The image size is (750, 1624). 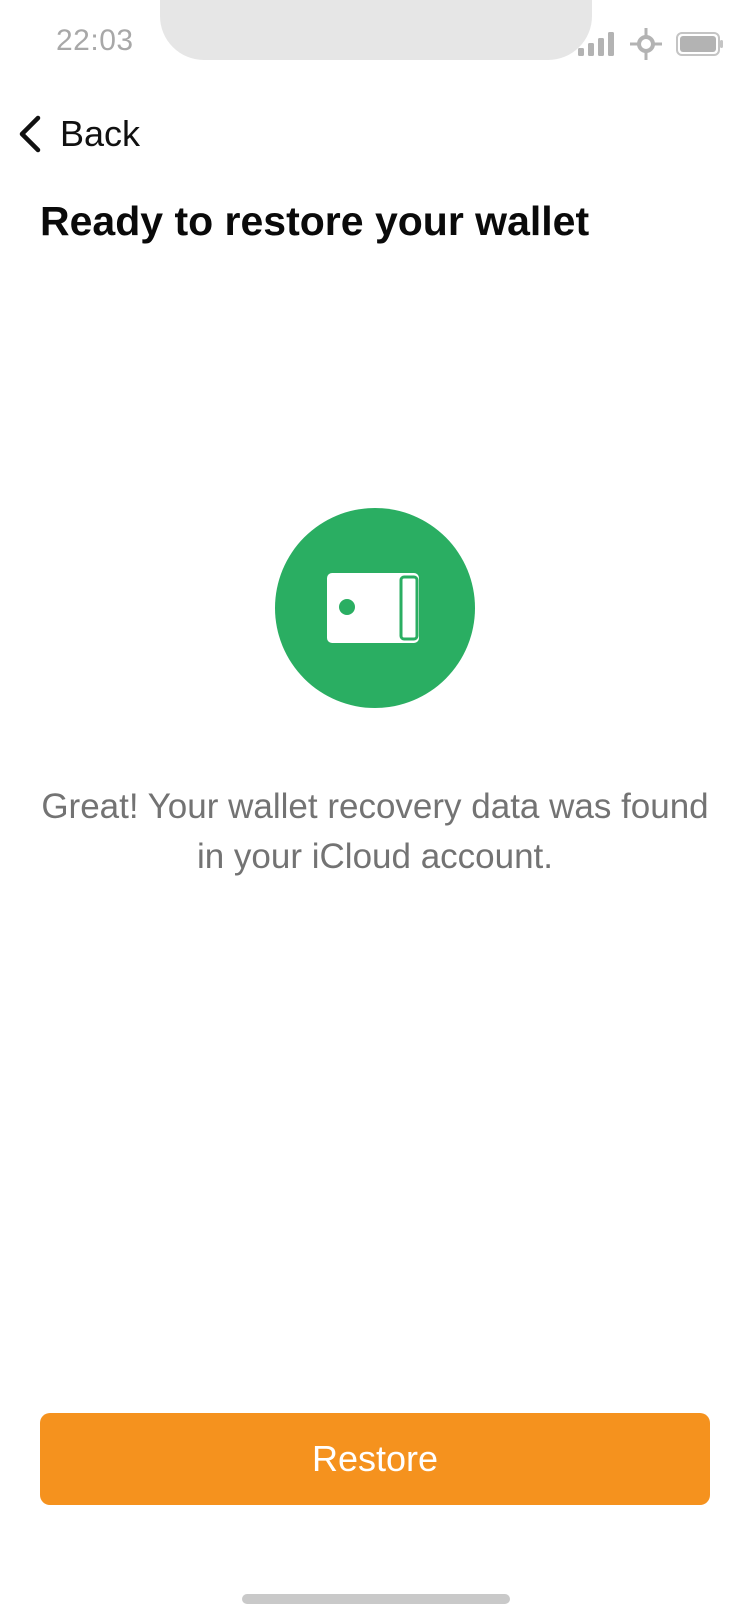 I want to click on battery-icon, so click(x=699, y=44).